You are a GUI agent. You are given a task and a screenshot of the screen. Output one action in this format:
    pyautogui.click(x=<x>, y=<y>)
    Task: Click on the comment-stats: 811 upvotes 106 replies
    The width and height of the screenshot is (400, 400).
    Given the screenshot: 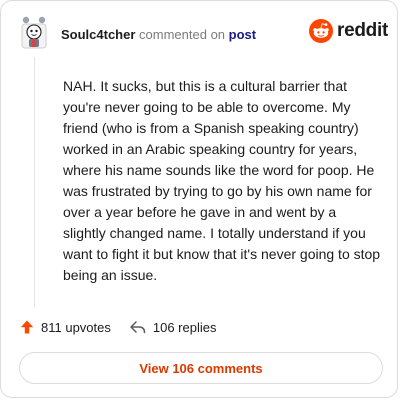 What is the action you would take?
    pyautogui.click(x=117, y=327)
    